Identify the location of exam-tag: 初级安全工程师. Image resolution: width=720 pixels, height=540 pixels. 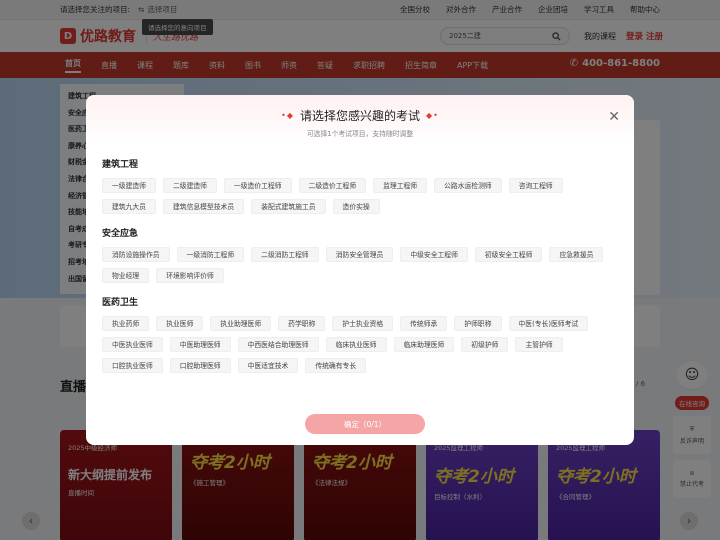
(508, 254).